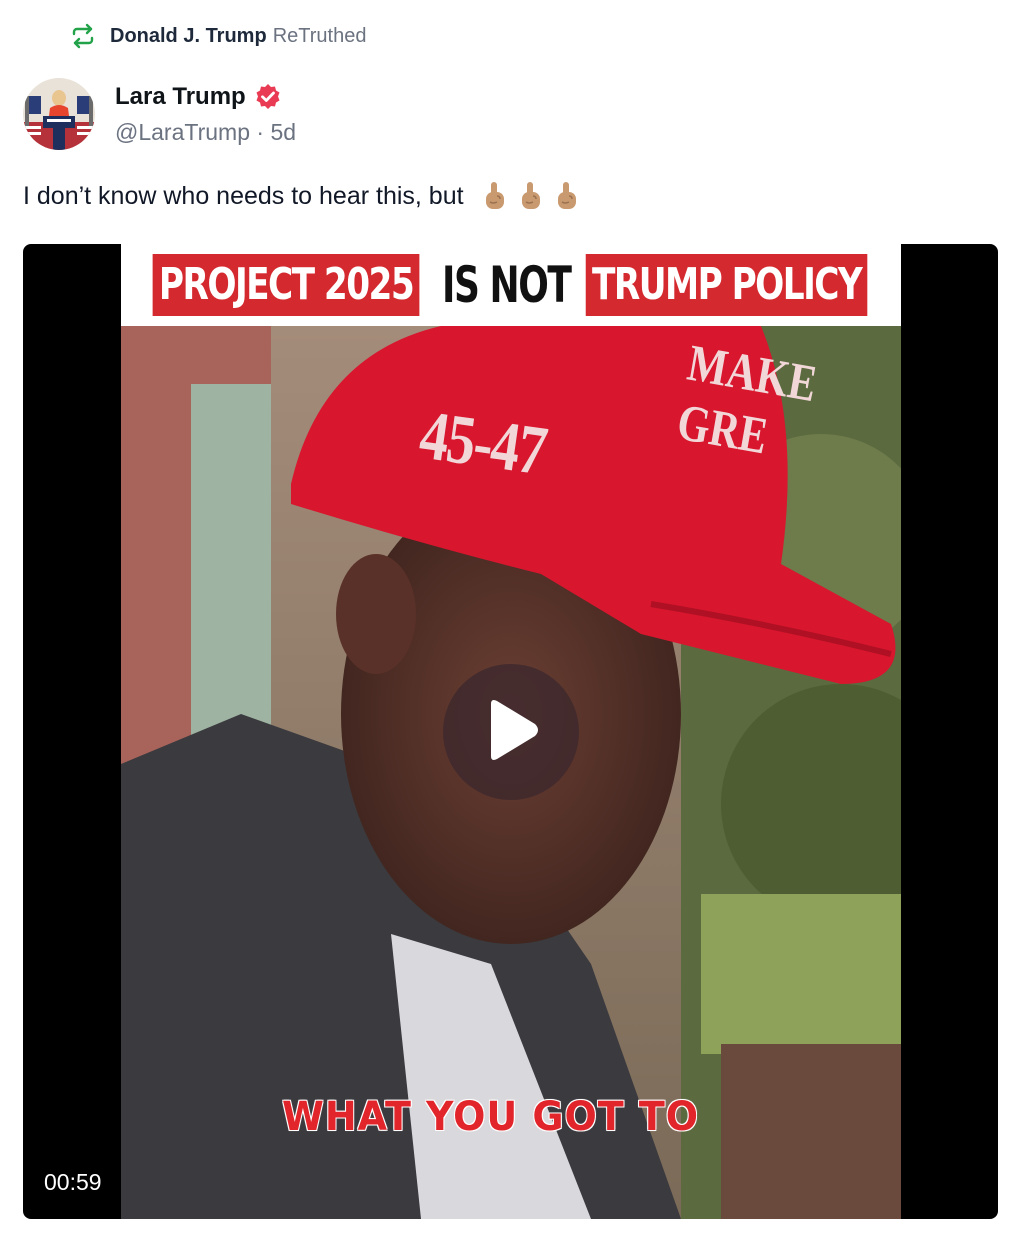 Image resolution: width=1018 pixels, height=1252 pixels. I want to click on post-header: Lara Trump @LaraTrump · 5d, so click(159, 114).